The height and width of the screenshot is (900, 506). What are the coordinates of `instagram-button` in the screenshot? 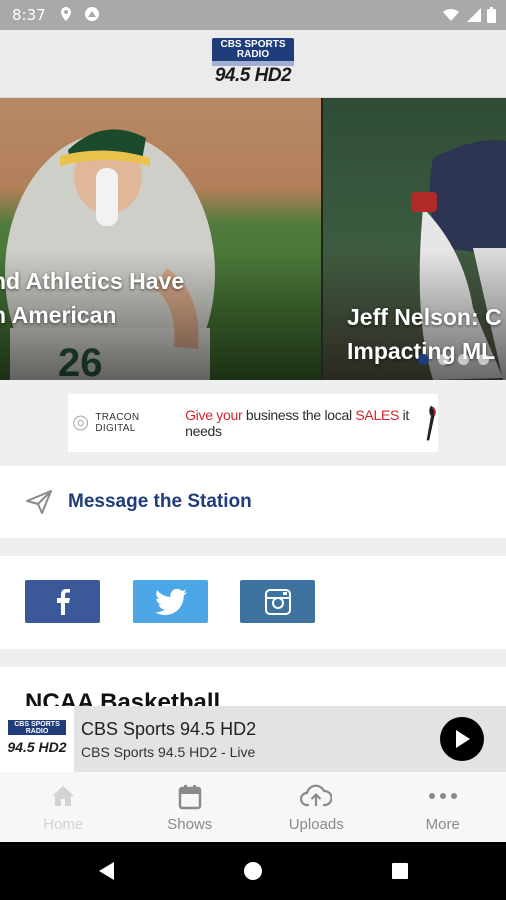 It's located at (277, 601).